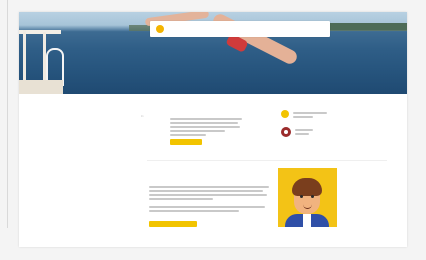 This screenshot has width=426, height=260. What do you see at coordinates (142, 118) in the screenshot?
I see `quote-mark-icon: “` at bounding box center [142, 118].